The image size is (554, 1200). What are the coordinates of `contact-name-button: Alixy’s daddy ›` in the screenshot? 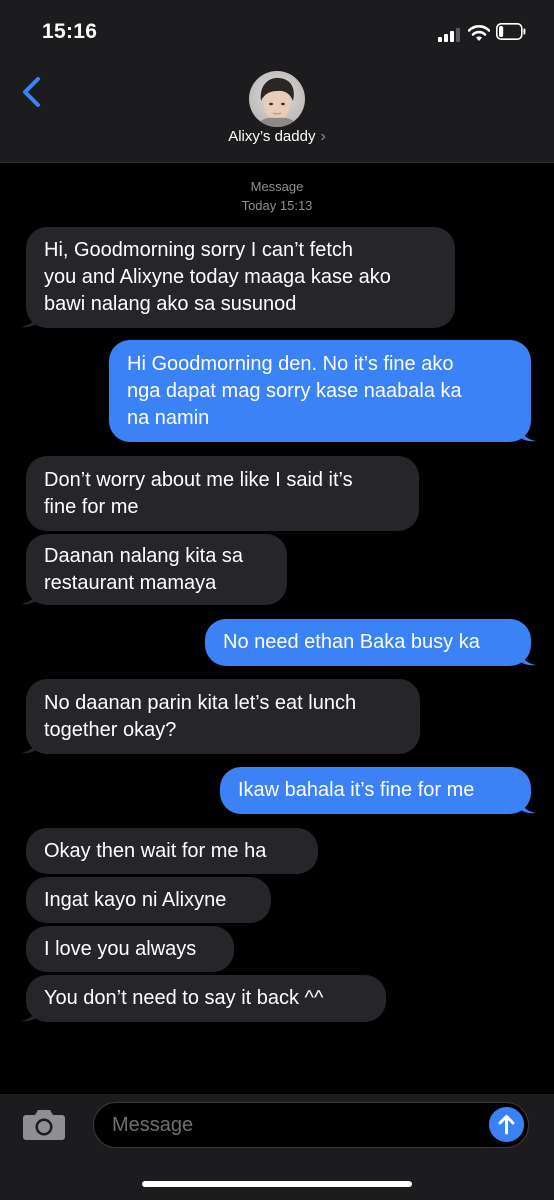 It's located at (277, 137).